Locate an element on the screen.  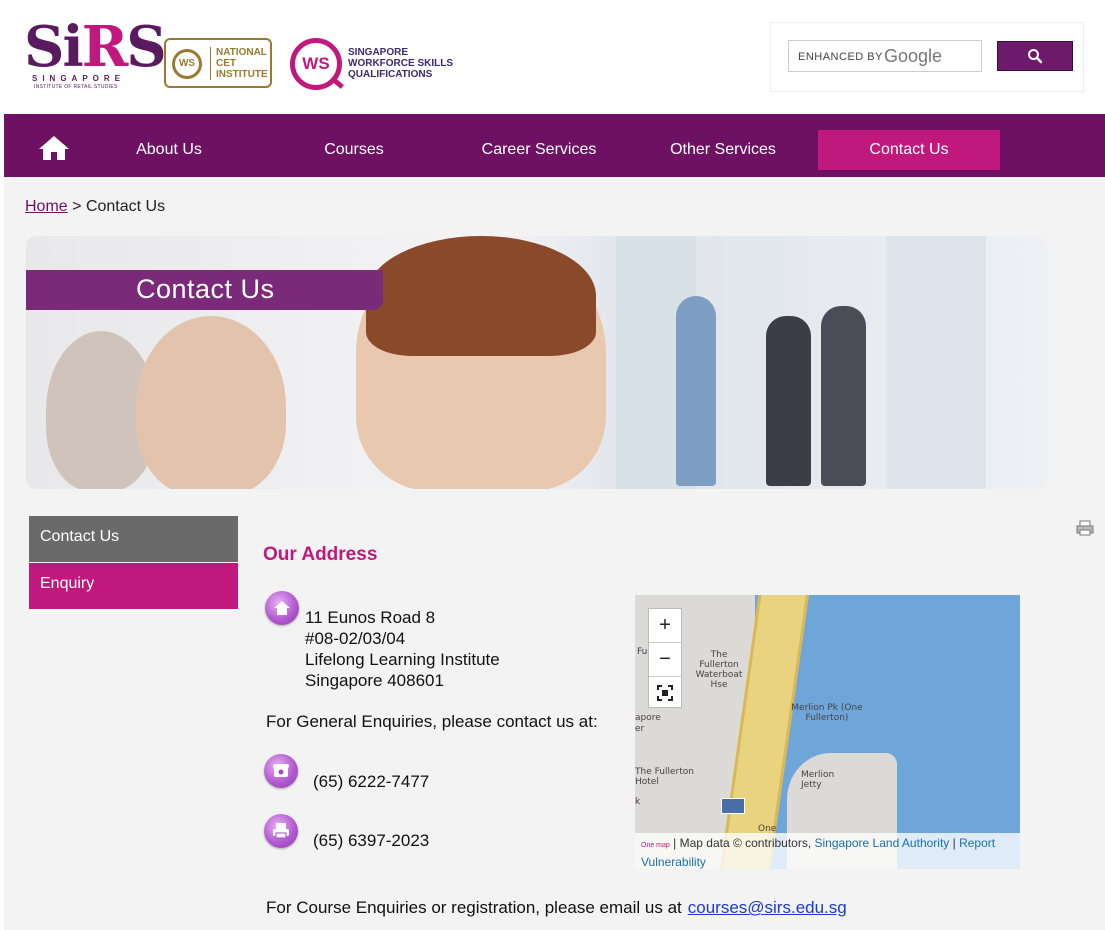
vulnerability-link: Vulnerability is located at coordinates (673, 862).